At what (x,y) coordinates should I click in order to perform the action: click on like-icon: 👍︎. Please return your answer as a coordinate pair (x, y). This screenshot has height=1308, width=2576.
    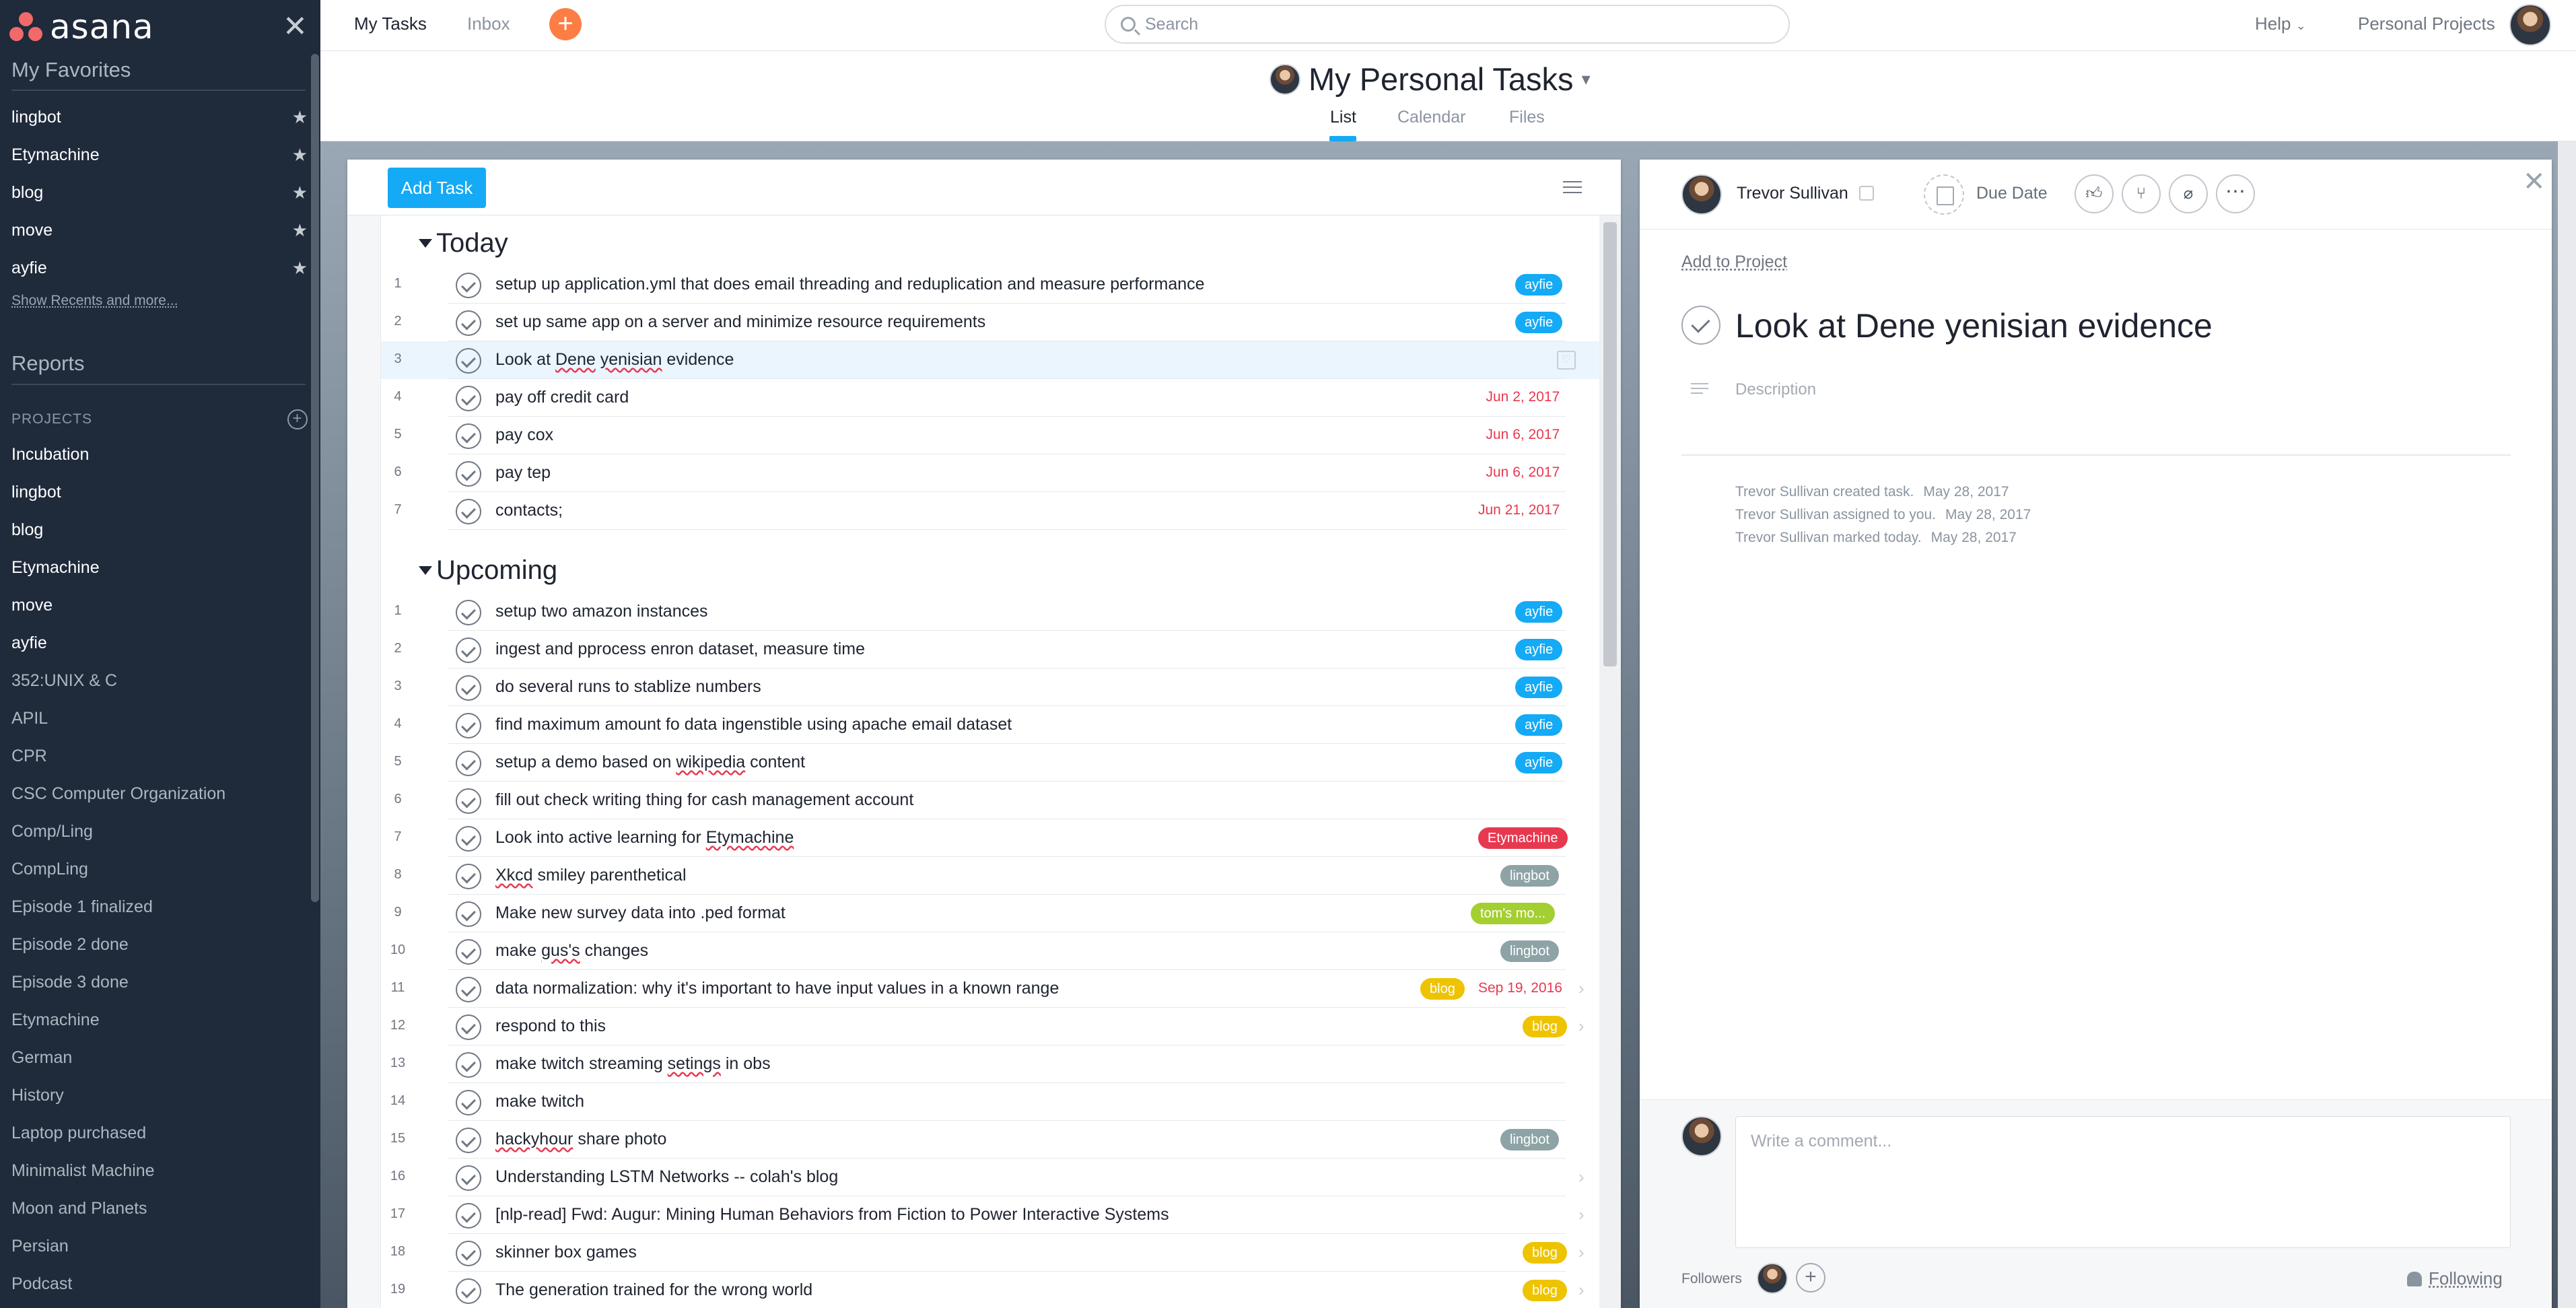
    Looking at the image, I should click on (2094, 193).